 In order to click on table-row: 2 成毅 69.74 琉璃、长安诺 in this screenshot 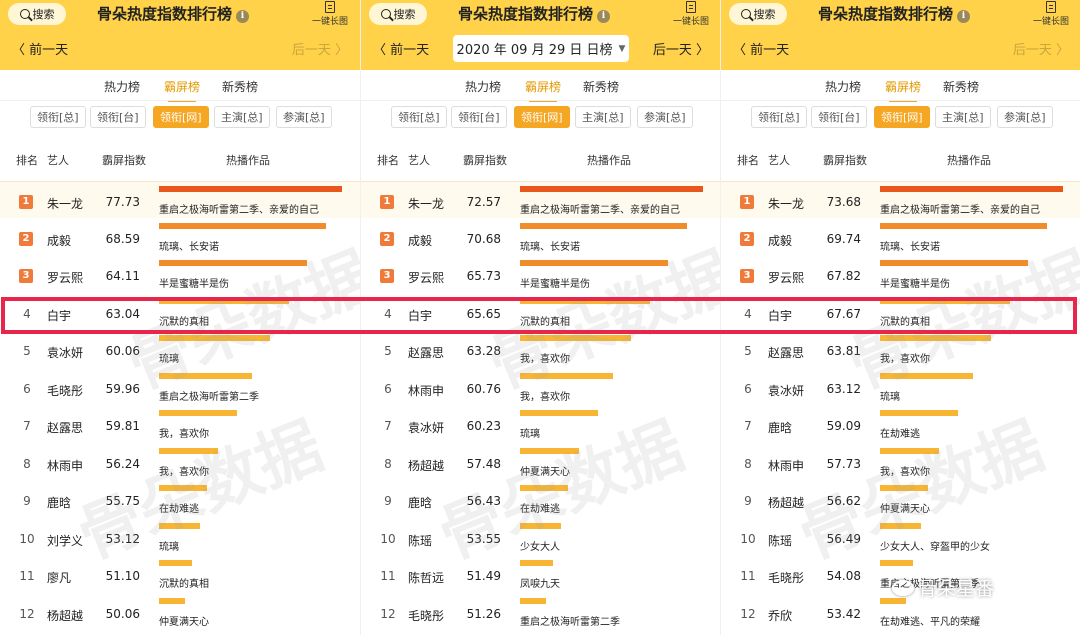, I will do `click(900, 237)`.